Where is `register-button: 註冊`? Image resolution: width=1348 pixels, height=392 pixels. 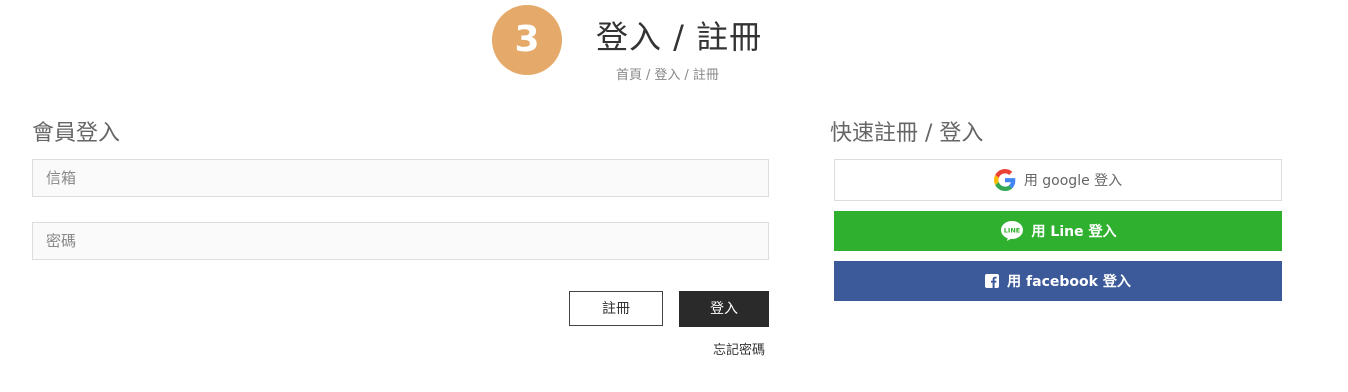 register-button: 註冊 is located at coordinates (616, 308).